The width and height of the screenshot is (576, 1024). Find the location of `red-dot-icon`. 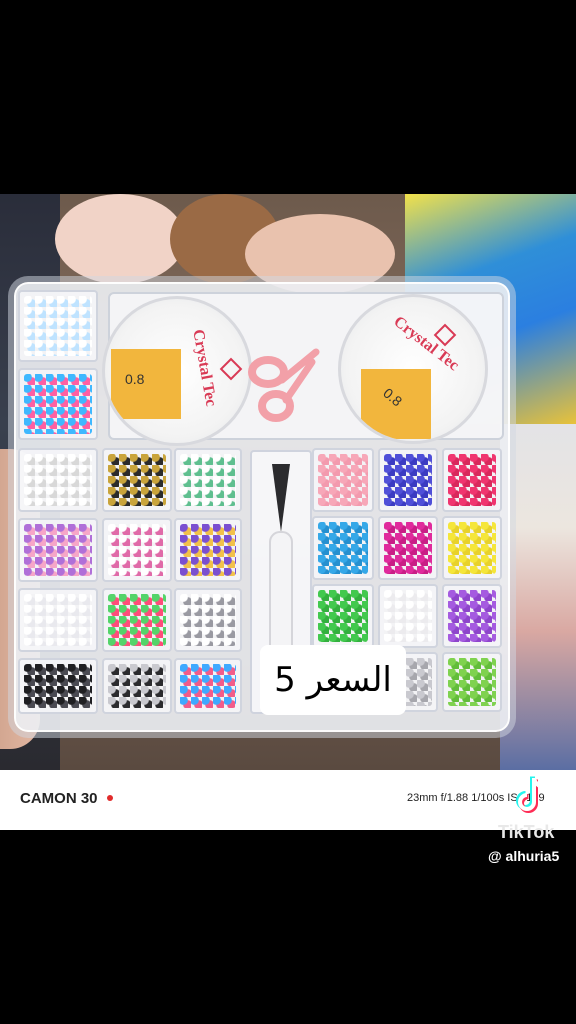

red-dot-icon is located at coordinates (110, 798).